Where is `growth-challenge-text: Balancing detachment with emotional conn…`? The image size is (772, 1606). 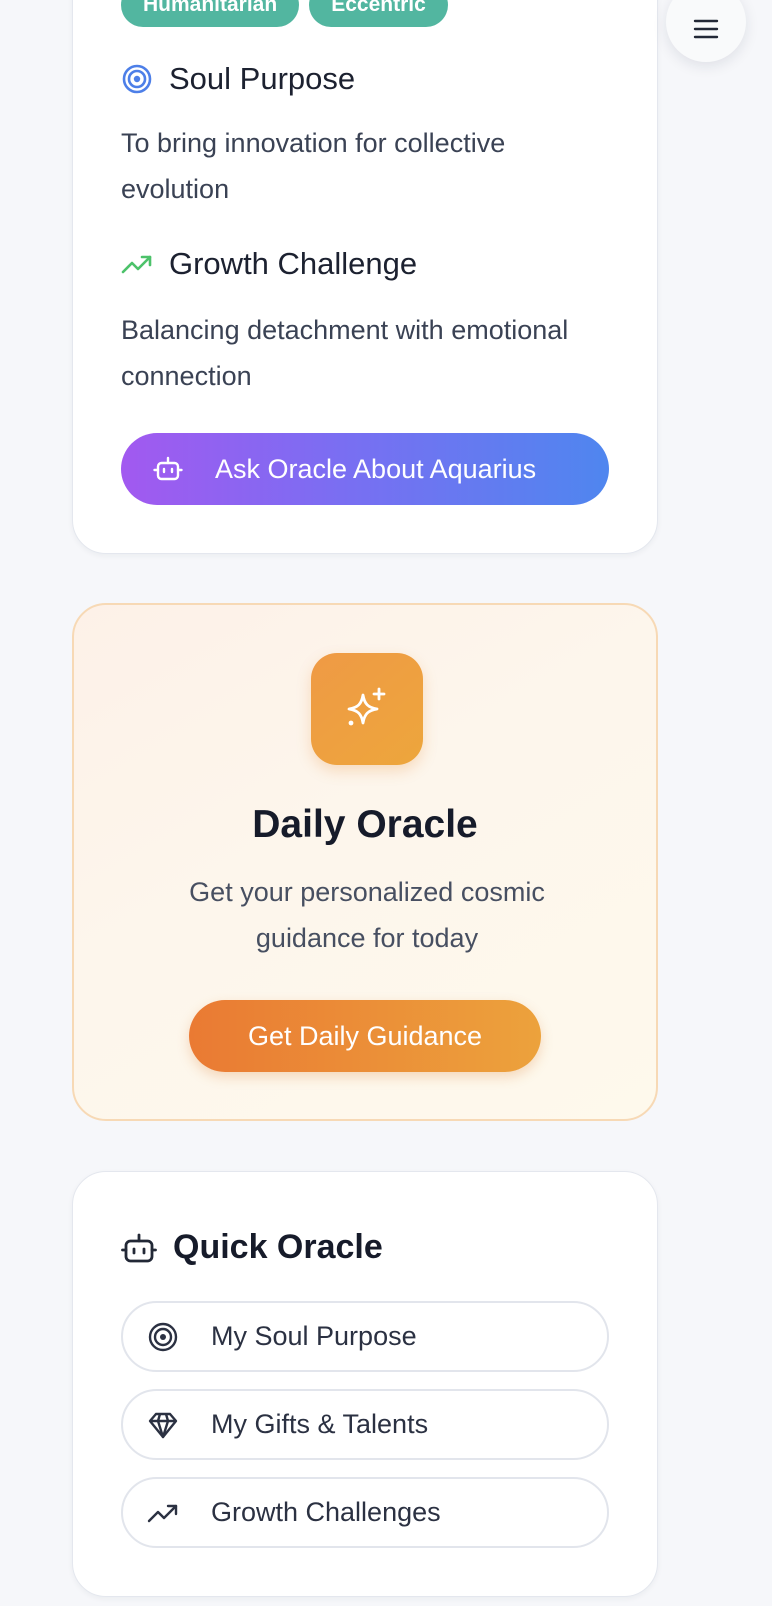 growth-challenge-text: Balancing detachment with emotional conn… is located at coordinates (345, 353).